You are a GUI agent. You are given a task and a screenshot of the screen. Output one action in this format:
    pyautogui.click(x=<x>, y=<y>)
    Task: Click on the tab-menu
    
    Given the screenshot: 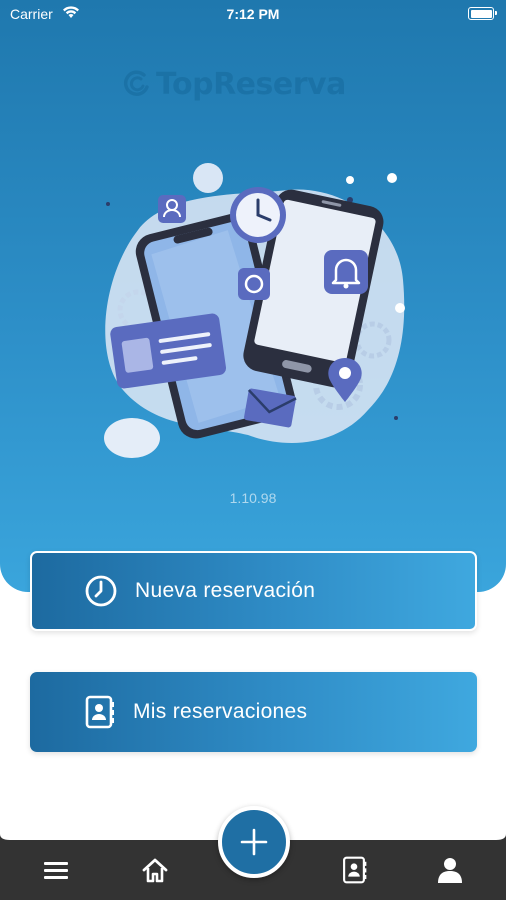 What is the action you would take?
    pyautogui.click(x=56, y=870)
    